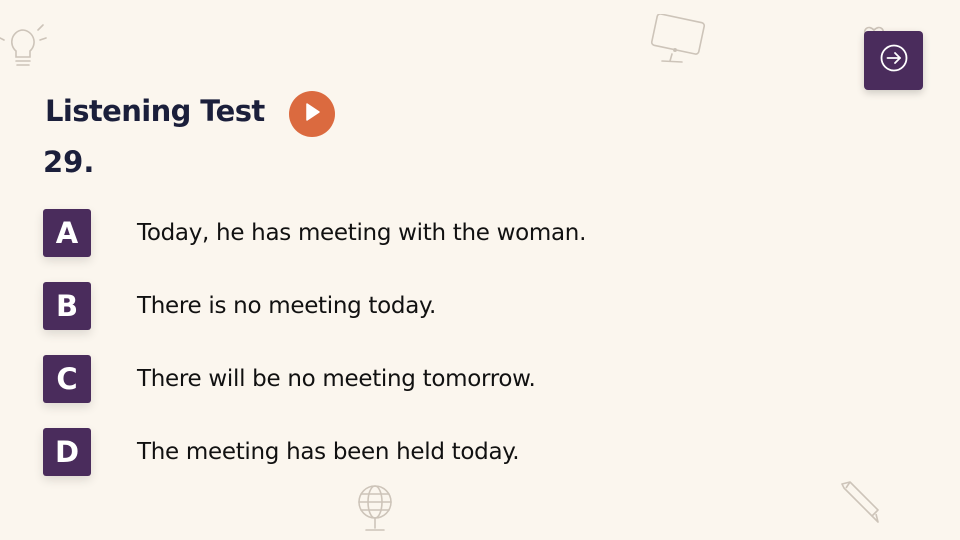  I want to click on page-title: Listening Test, so click(155, 111).